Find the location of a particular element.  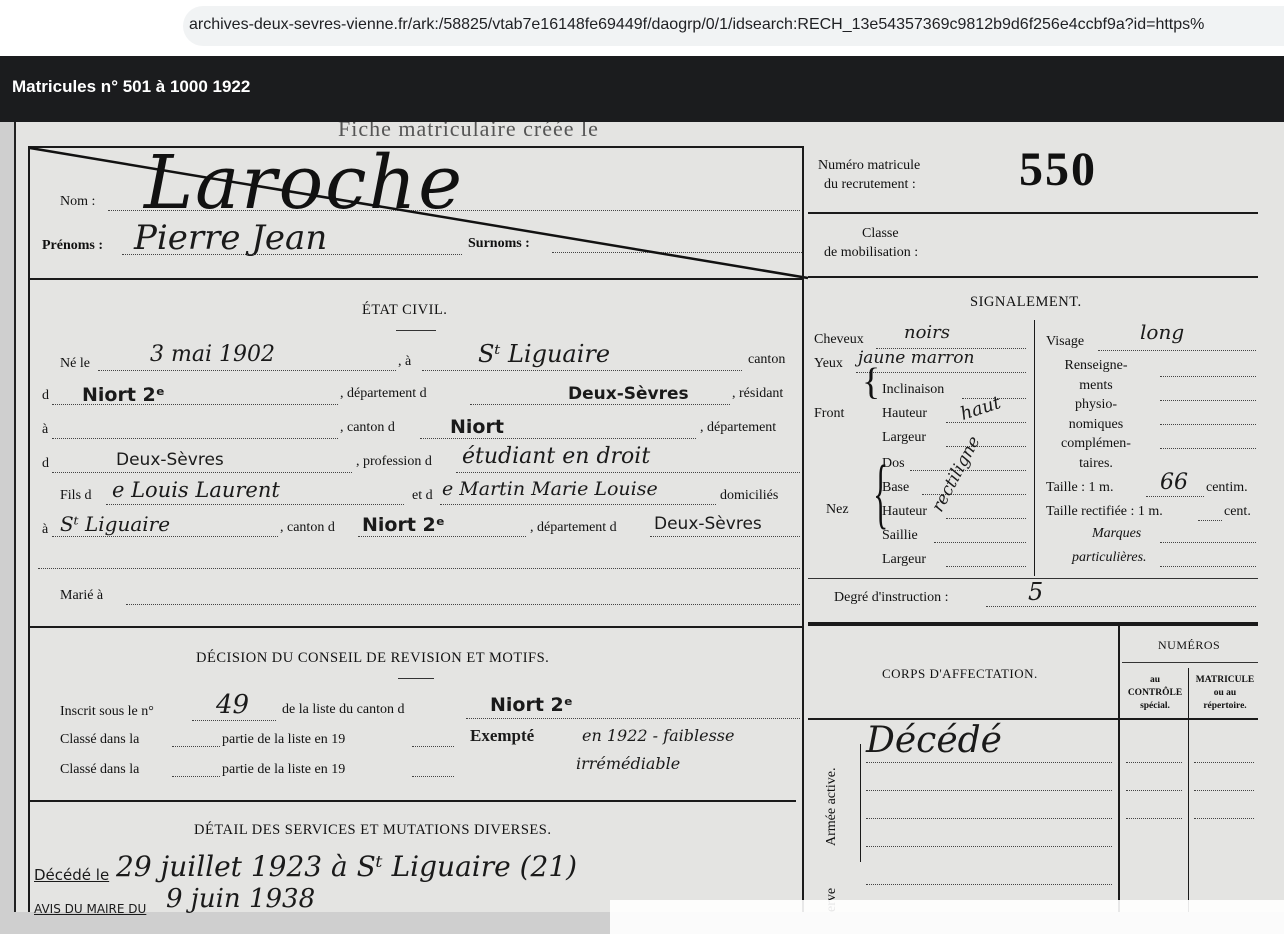

partie-1-line is located at coordinates (433, 746).